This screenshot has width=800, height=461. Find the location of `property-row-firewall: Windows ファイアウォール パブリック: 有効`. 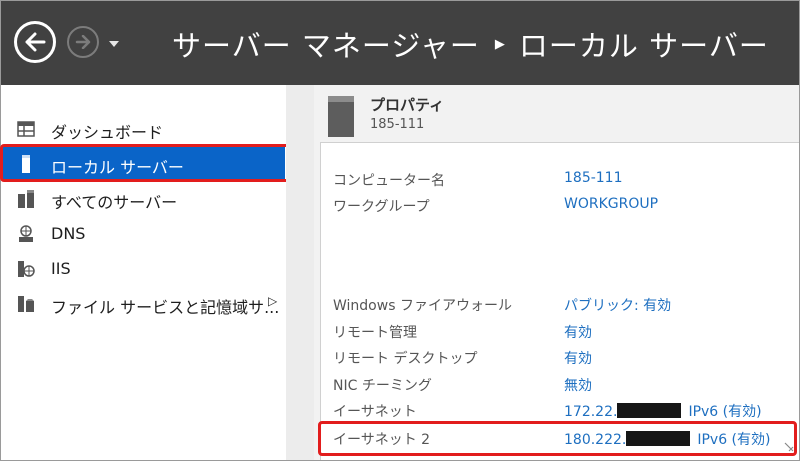

property-row-firewall: Windows ファイアウォール パブリック: 有効 is located at coordinates (563, 304).